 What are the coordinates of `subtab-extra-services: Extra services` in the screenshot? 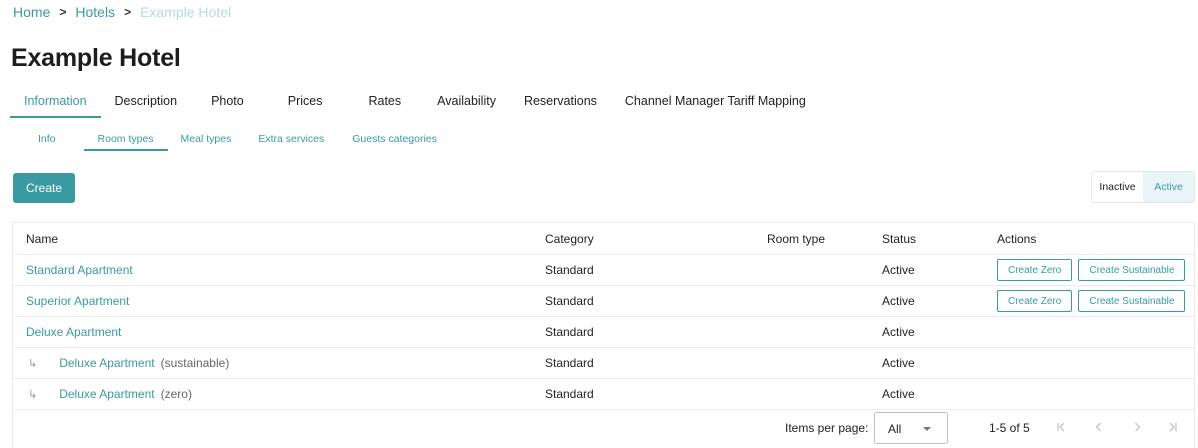 It's located at (291, 138).